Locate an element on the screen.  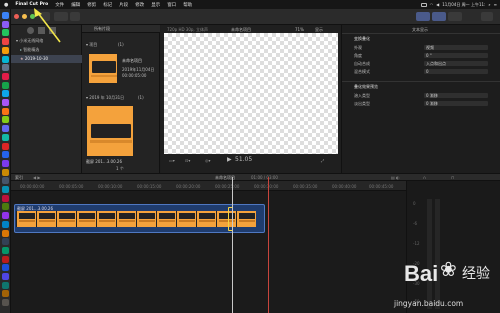
audio-skimming-icon: ⊓ is located at coordinates (452, 177).